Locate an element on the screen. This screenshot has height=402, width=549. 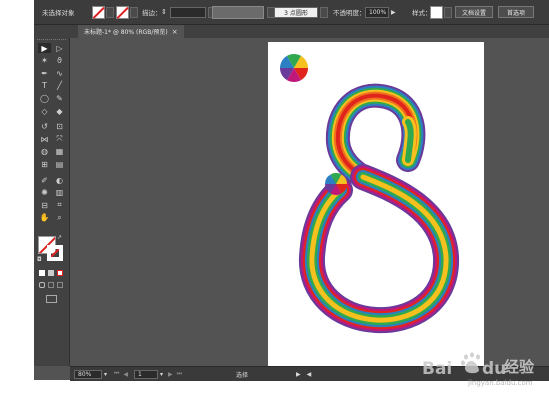
stroke-weight-label: 描边： is located at coordinates (152, 13).